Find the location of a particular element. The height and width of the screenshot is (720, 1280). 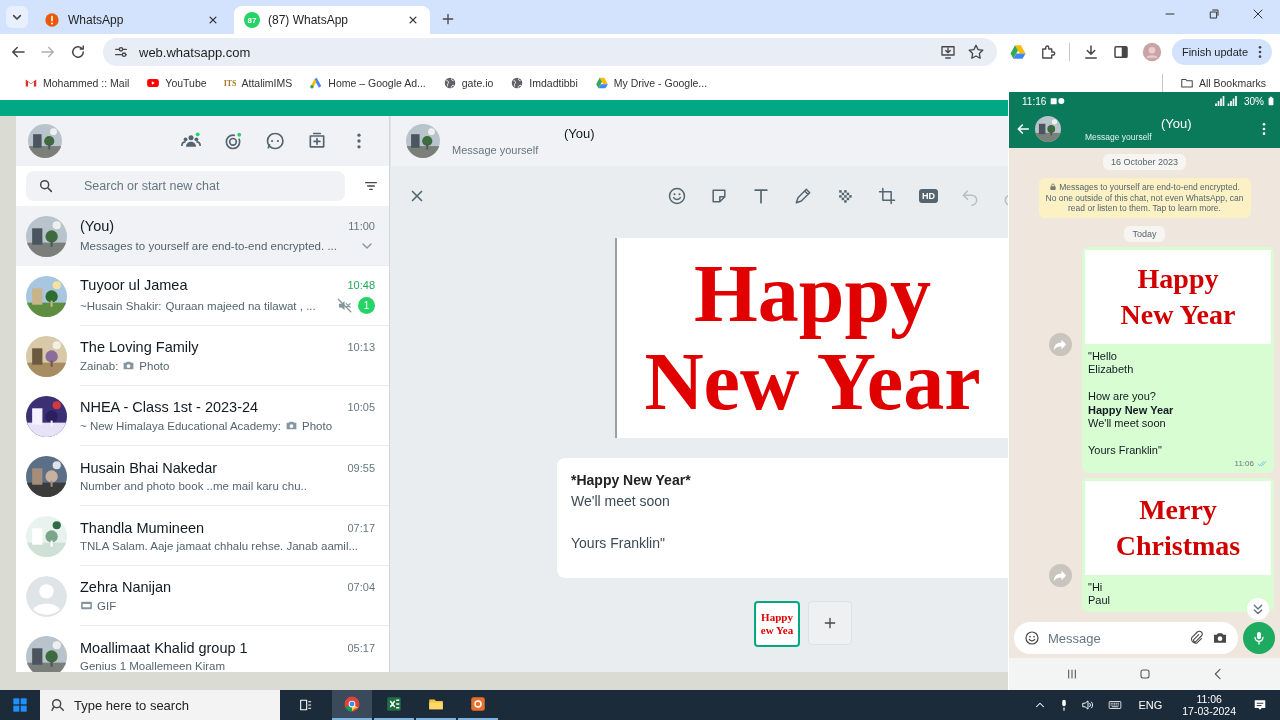

chat-time: 07:04 is located at coordinates (361, 587).